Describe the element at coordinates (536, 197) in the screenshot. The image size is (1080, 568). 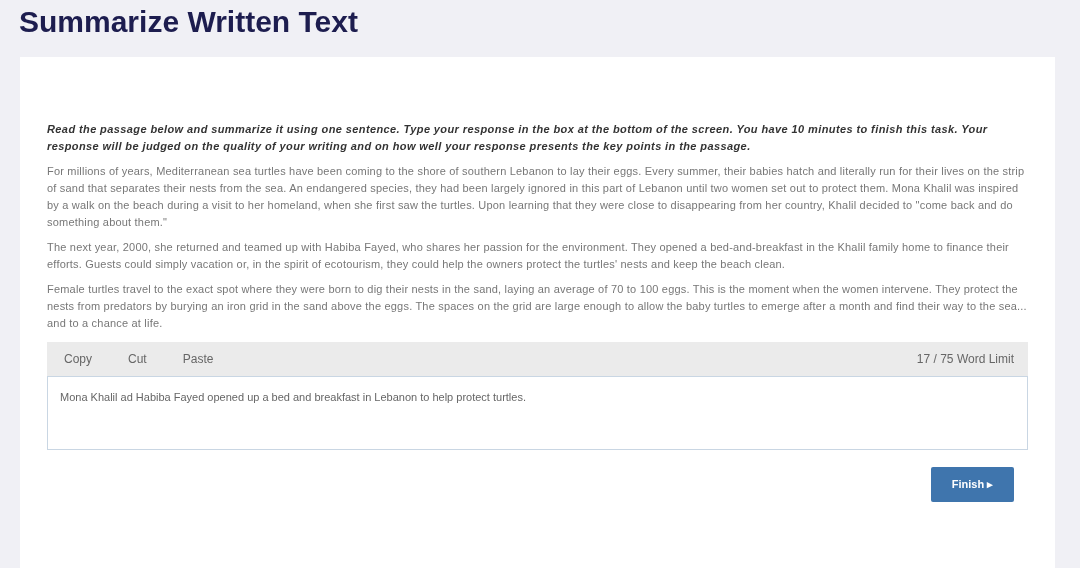
I see `passage-paragraph: For millions of years, Mediterranean sea turtles have been coming to the shore of southern Lebanon to lay their eggs. Every summer, their babies hatch and literally run for their lives on the strip of sand that separates their nests from the sea. An endangered species, they had been largely ignored in this part of Lebanon until two women set out to protect them. Mona Khalil was inspired by a walk on the beach during a visit to her homeland, when she first saw the turtles. Upon learning that they were close to disappearing from her country, Khalil decided to "come back and do something about them."` at that location.